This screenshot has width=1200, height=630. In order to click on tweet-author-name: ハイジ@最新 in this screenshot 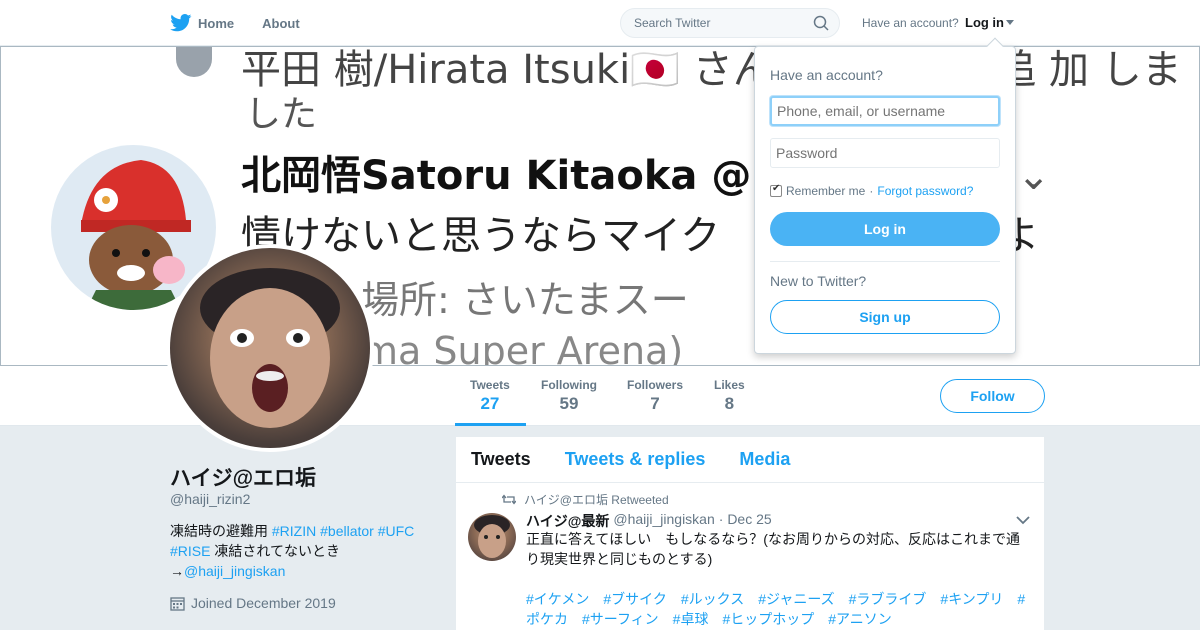, I will do `click(567, 521)`.